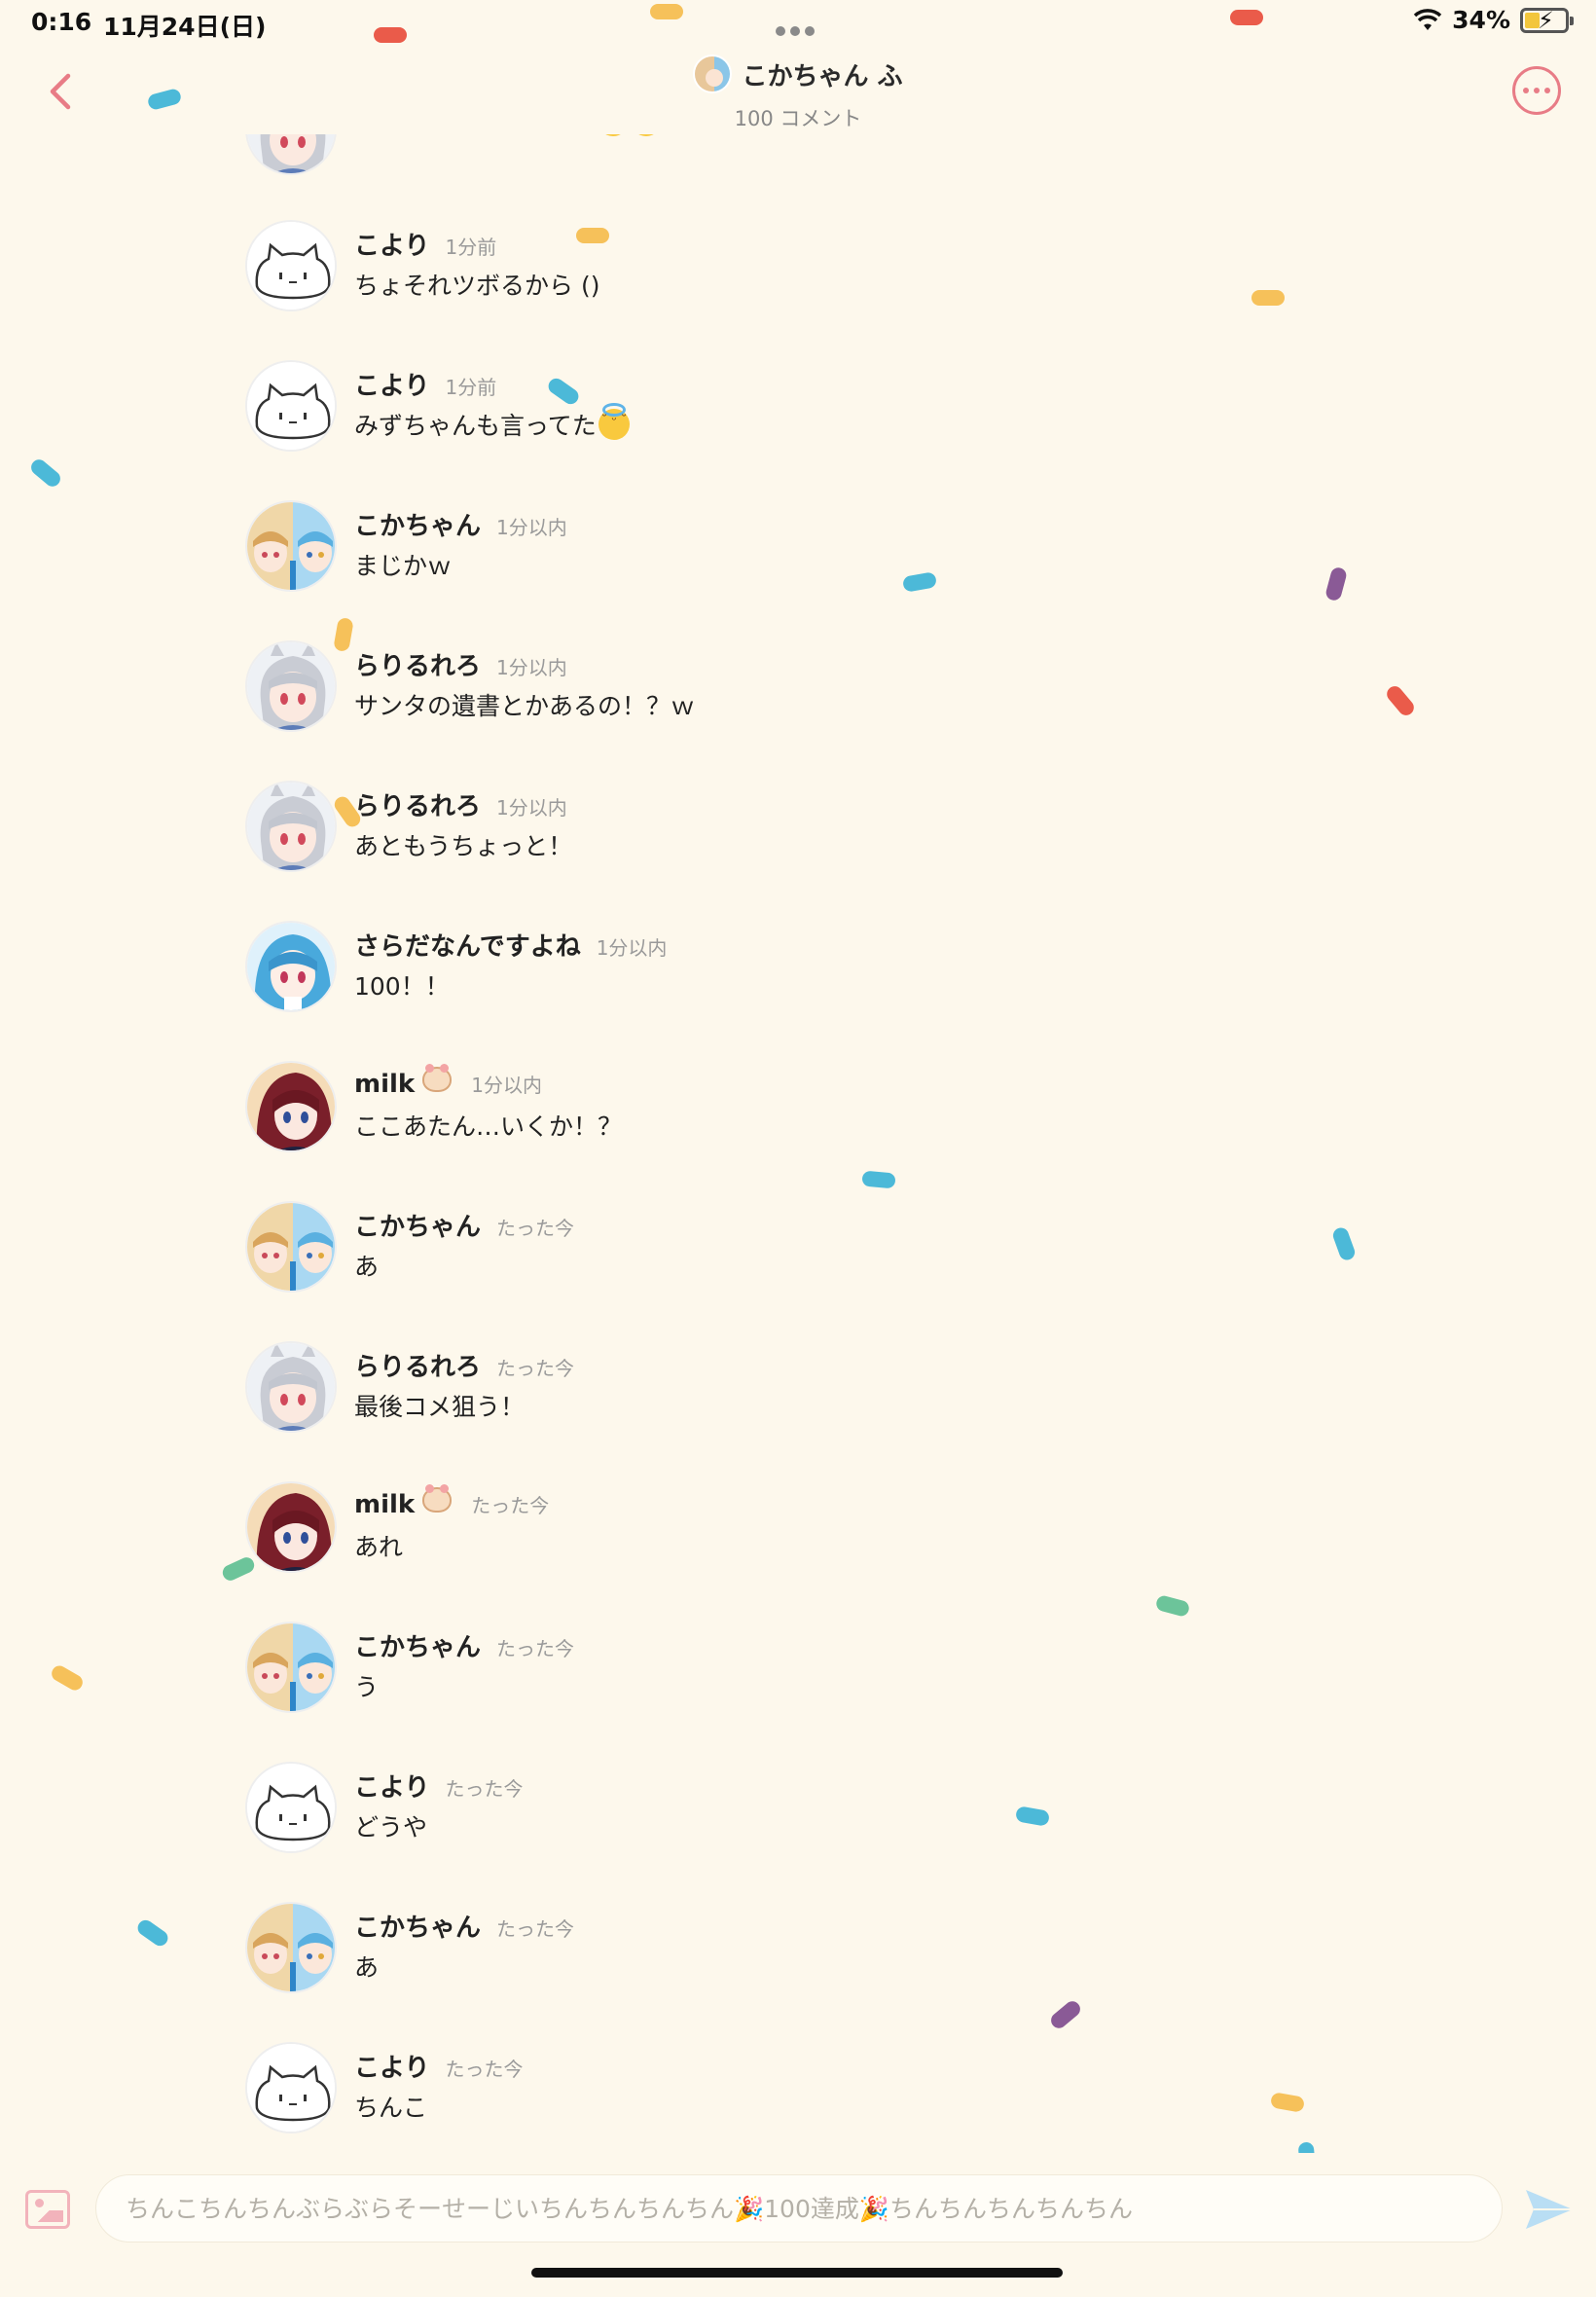 This screenshot has width=1596, height=2297. I want to click on comment-text-content: ちょそれツボるから (), so click(477, 286).